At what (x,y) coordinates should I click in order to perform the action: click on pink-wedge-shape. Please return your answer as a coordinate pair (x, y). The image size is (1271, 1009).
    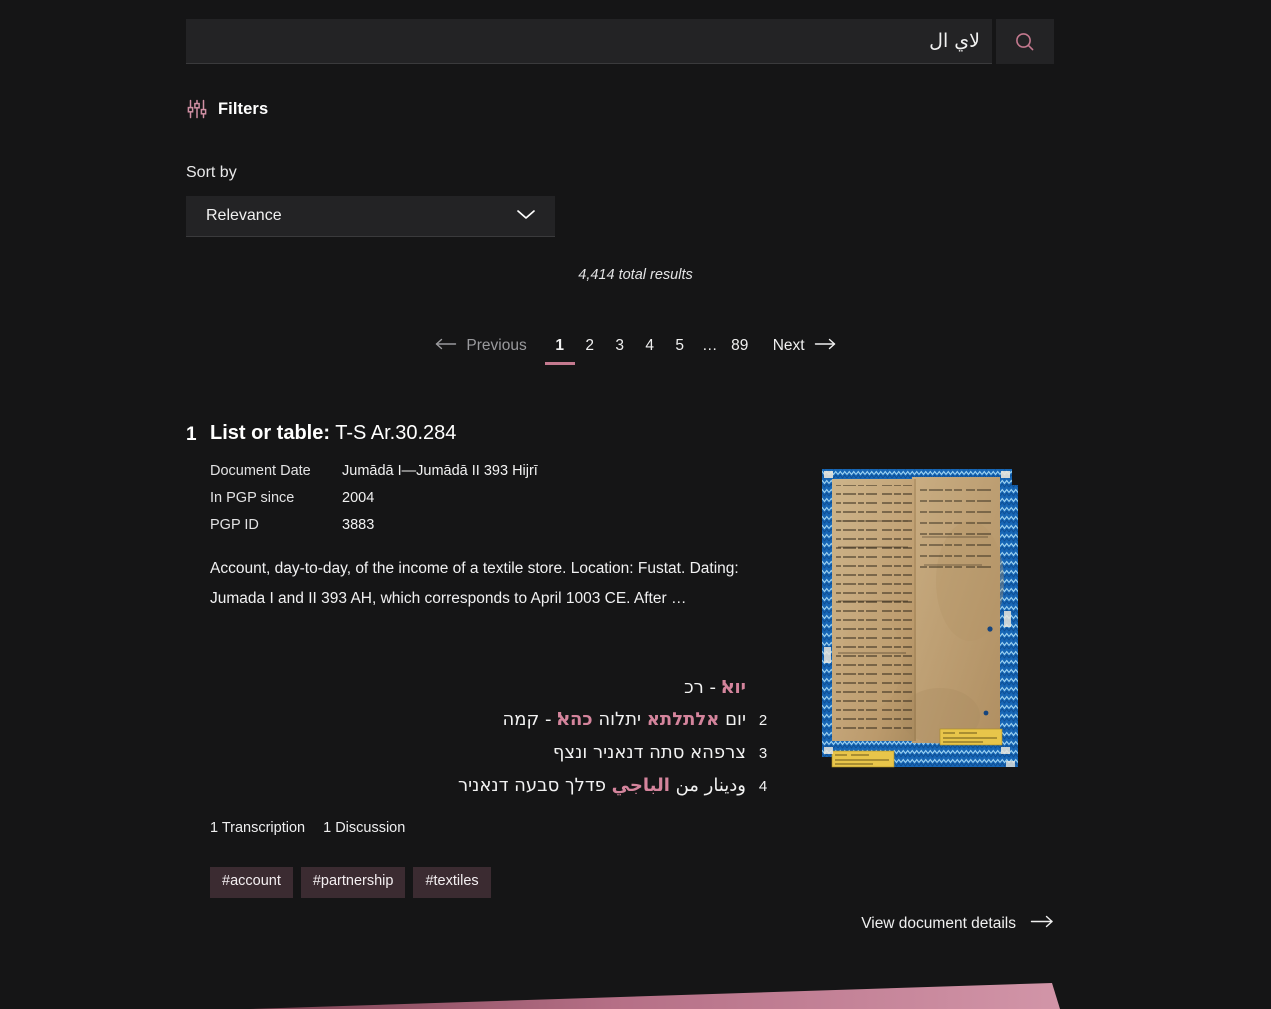
    Looking at the image, I should click on (655, 996).